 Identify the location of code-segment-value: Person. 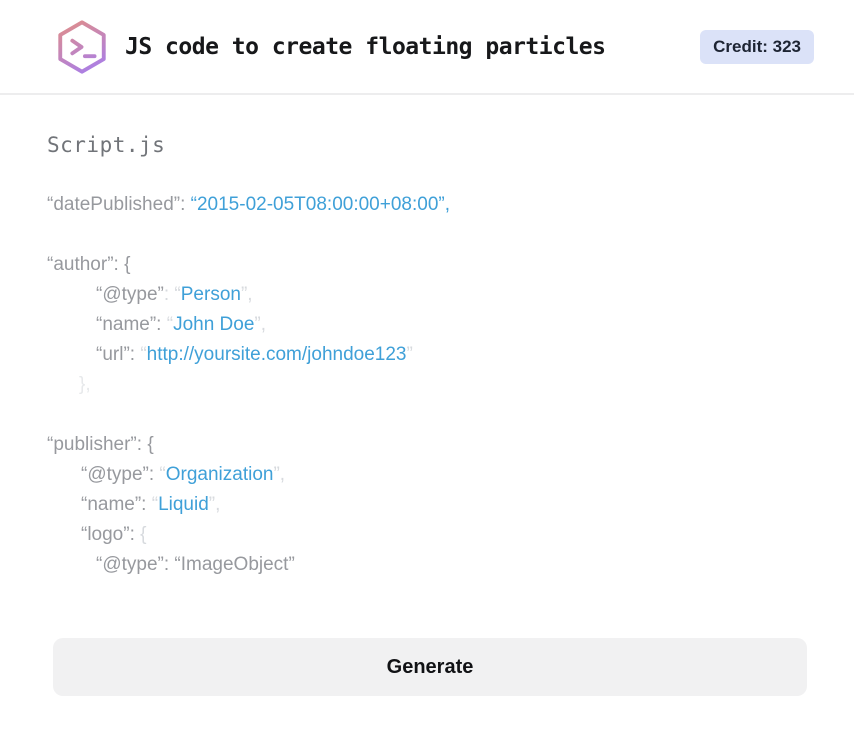
(210, 294).